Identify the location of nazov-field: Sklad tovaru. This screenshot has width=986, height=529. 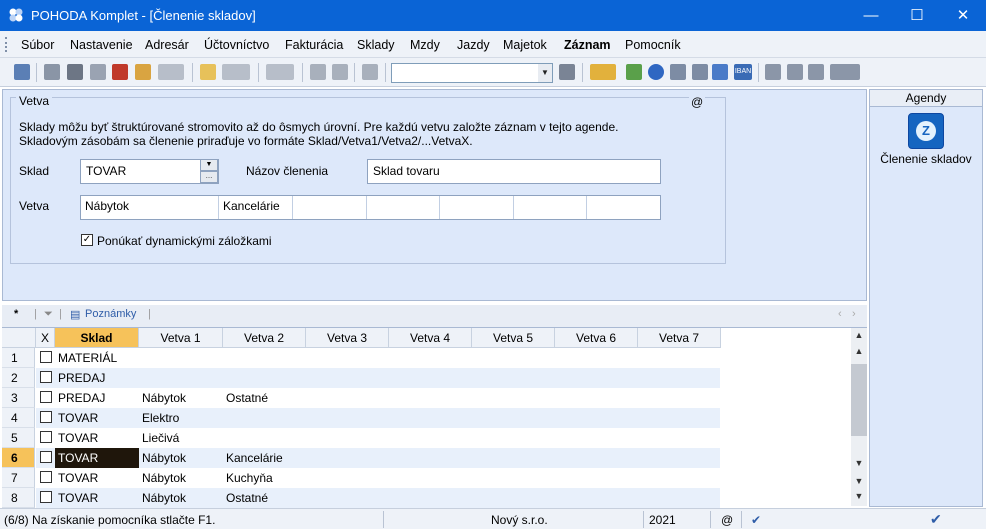
(514, 171).